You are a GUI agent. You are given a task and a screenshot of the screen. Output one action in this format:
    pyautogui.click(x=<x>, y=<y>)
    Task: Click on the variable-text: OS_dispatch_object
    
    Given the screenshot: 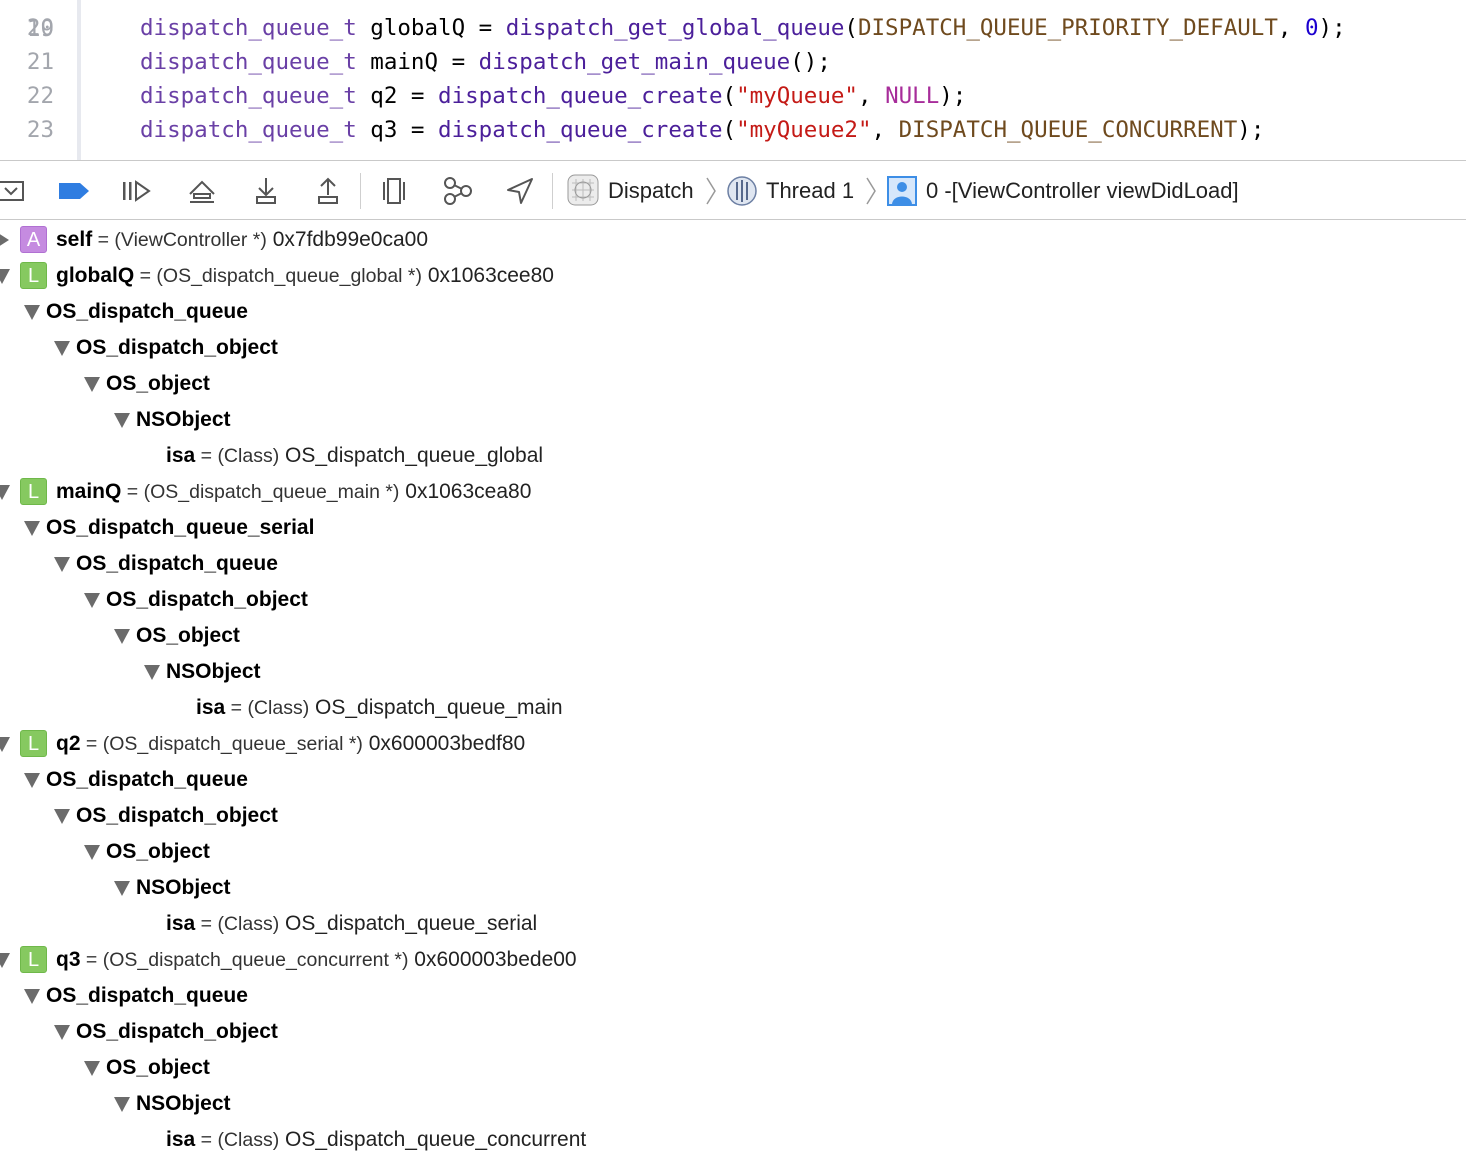 What is the action you would take?
    pyautogui.click(x=177, y=348)
    